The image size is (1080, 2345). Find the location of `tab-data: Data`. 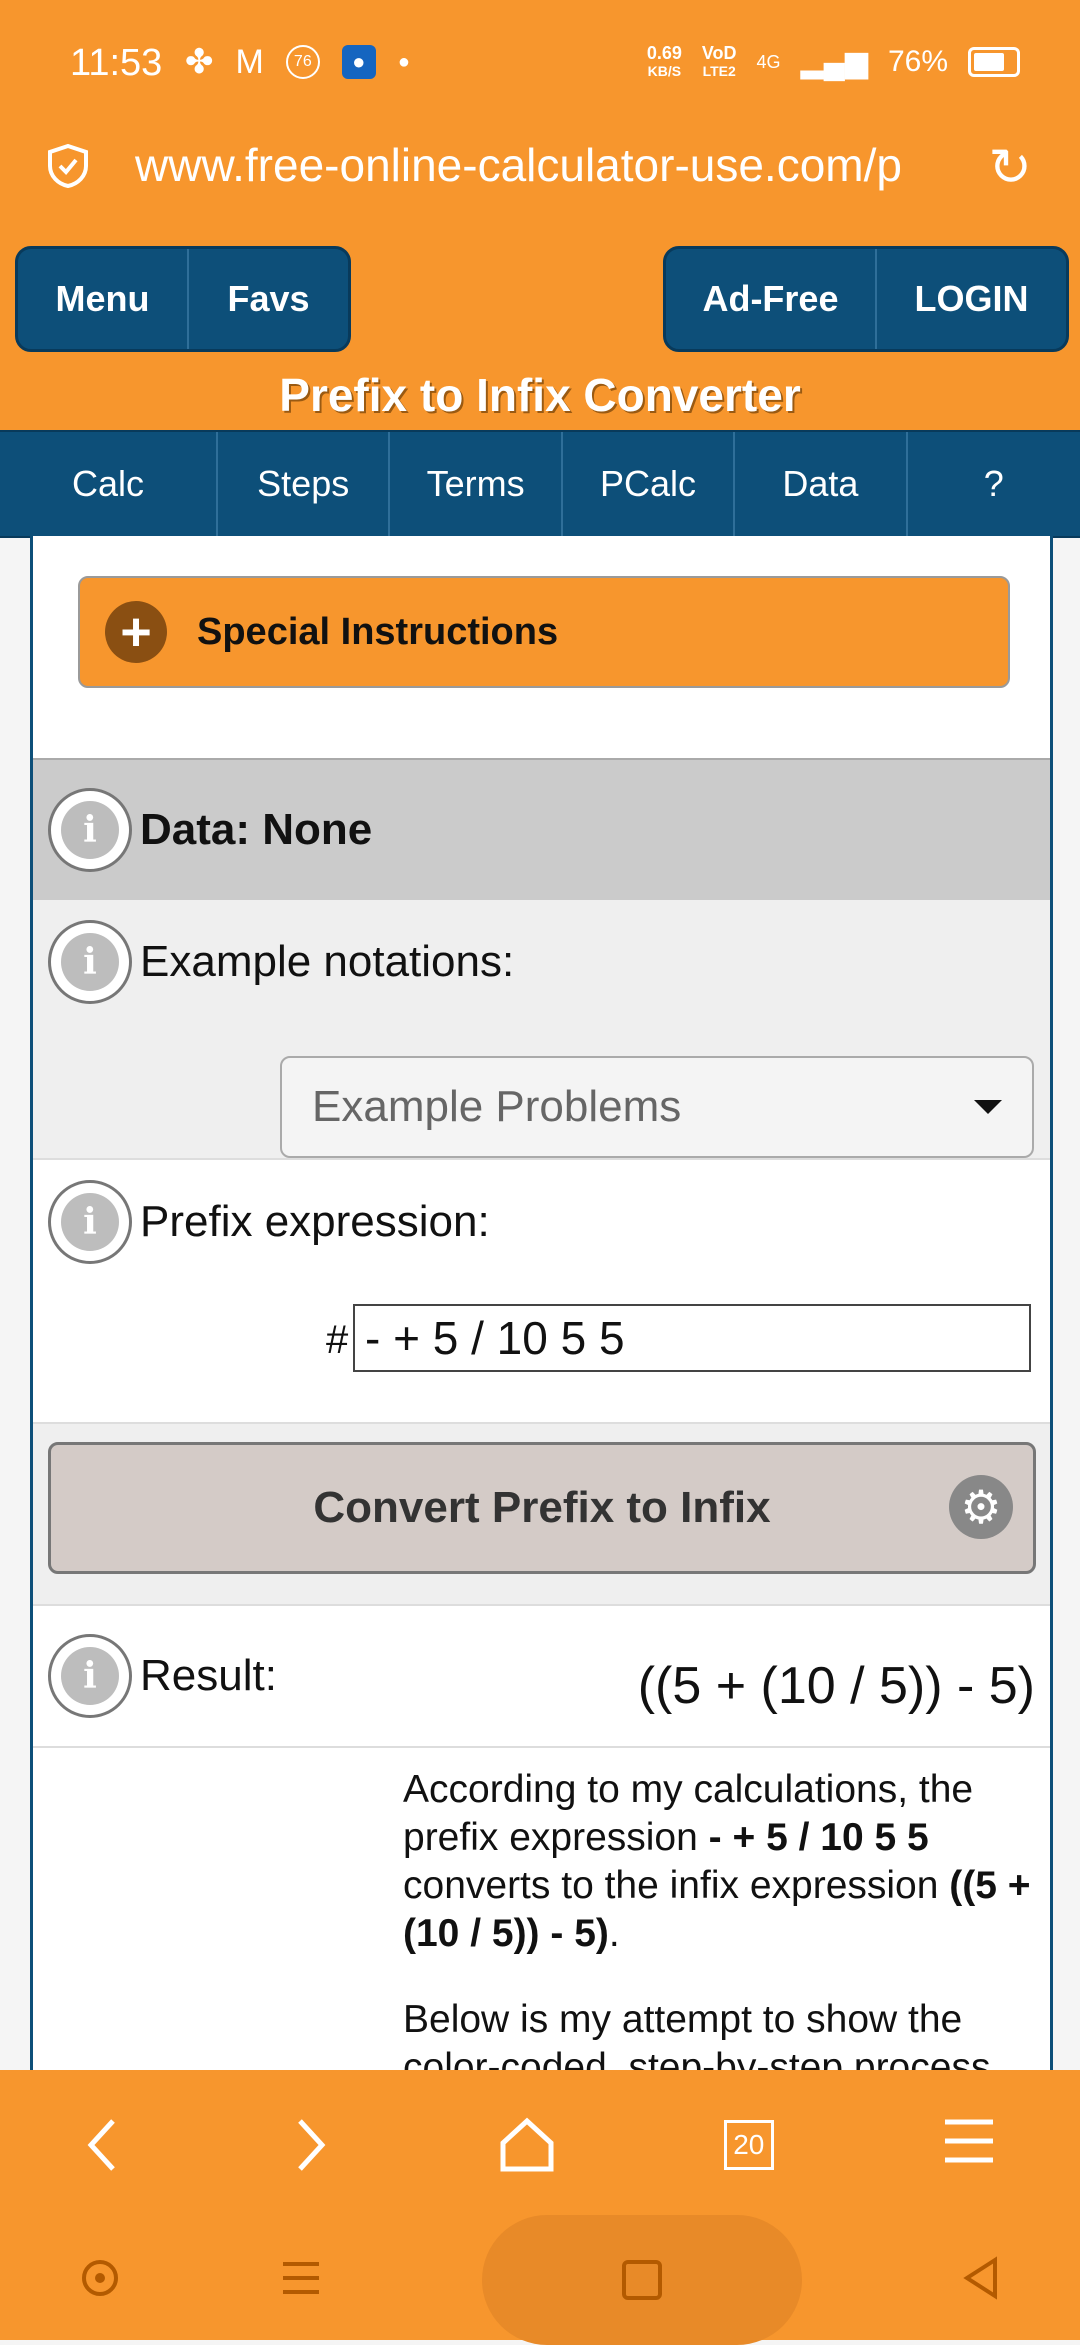

tab-data: Data is located at coordinates (821, 484).